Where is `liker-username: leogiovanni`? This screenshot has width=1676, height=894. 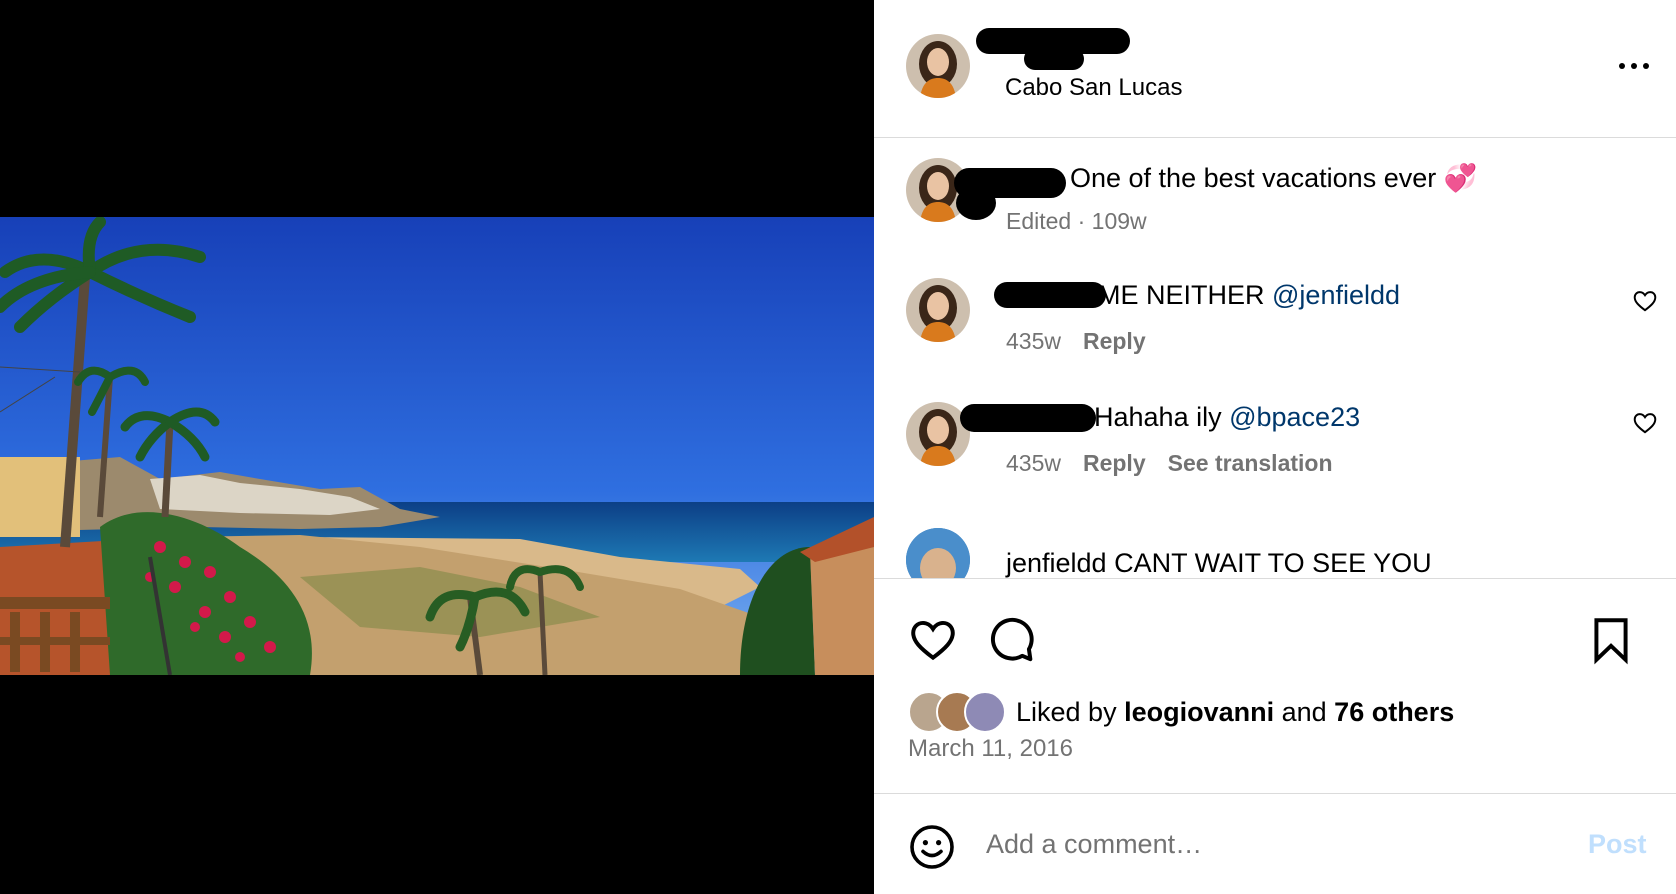
liker-username: leogiovanni is located at coordinates (1199, 712).